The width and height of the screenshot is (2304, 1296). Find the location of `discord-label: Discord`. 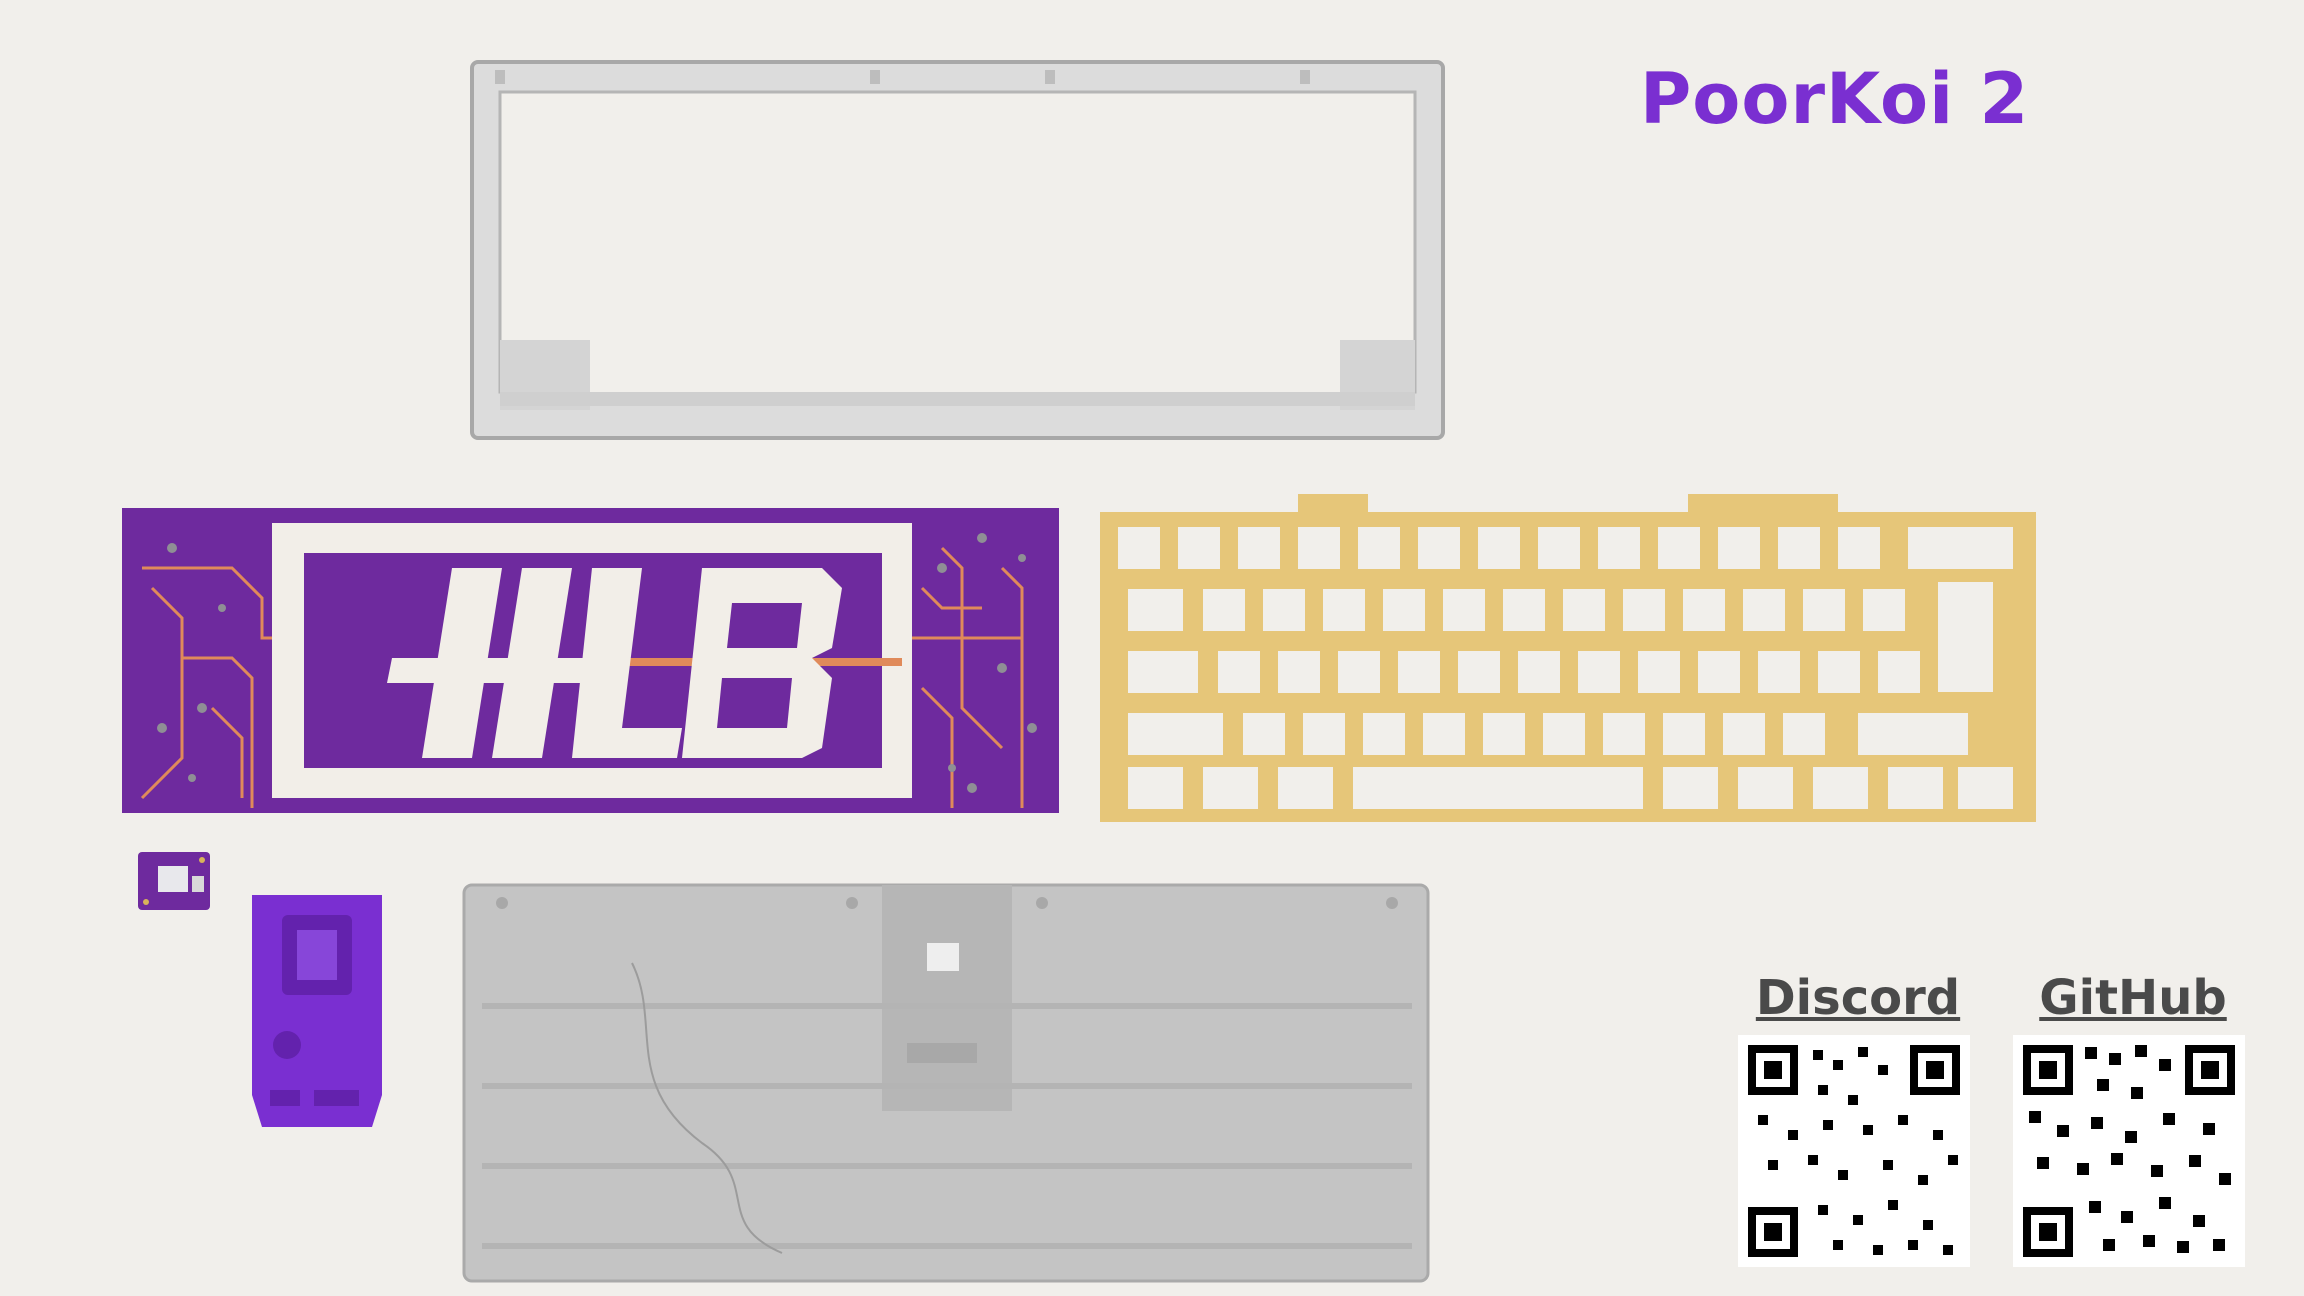

discord-label: Discord is located at coordinates (1858, 998).